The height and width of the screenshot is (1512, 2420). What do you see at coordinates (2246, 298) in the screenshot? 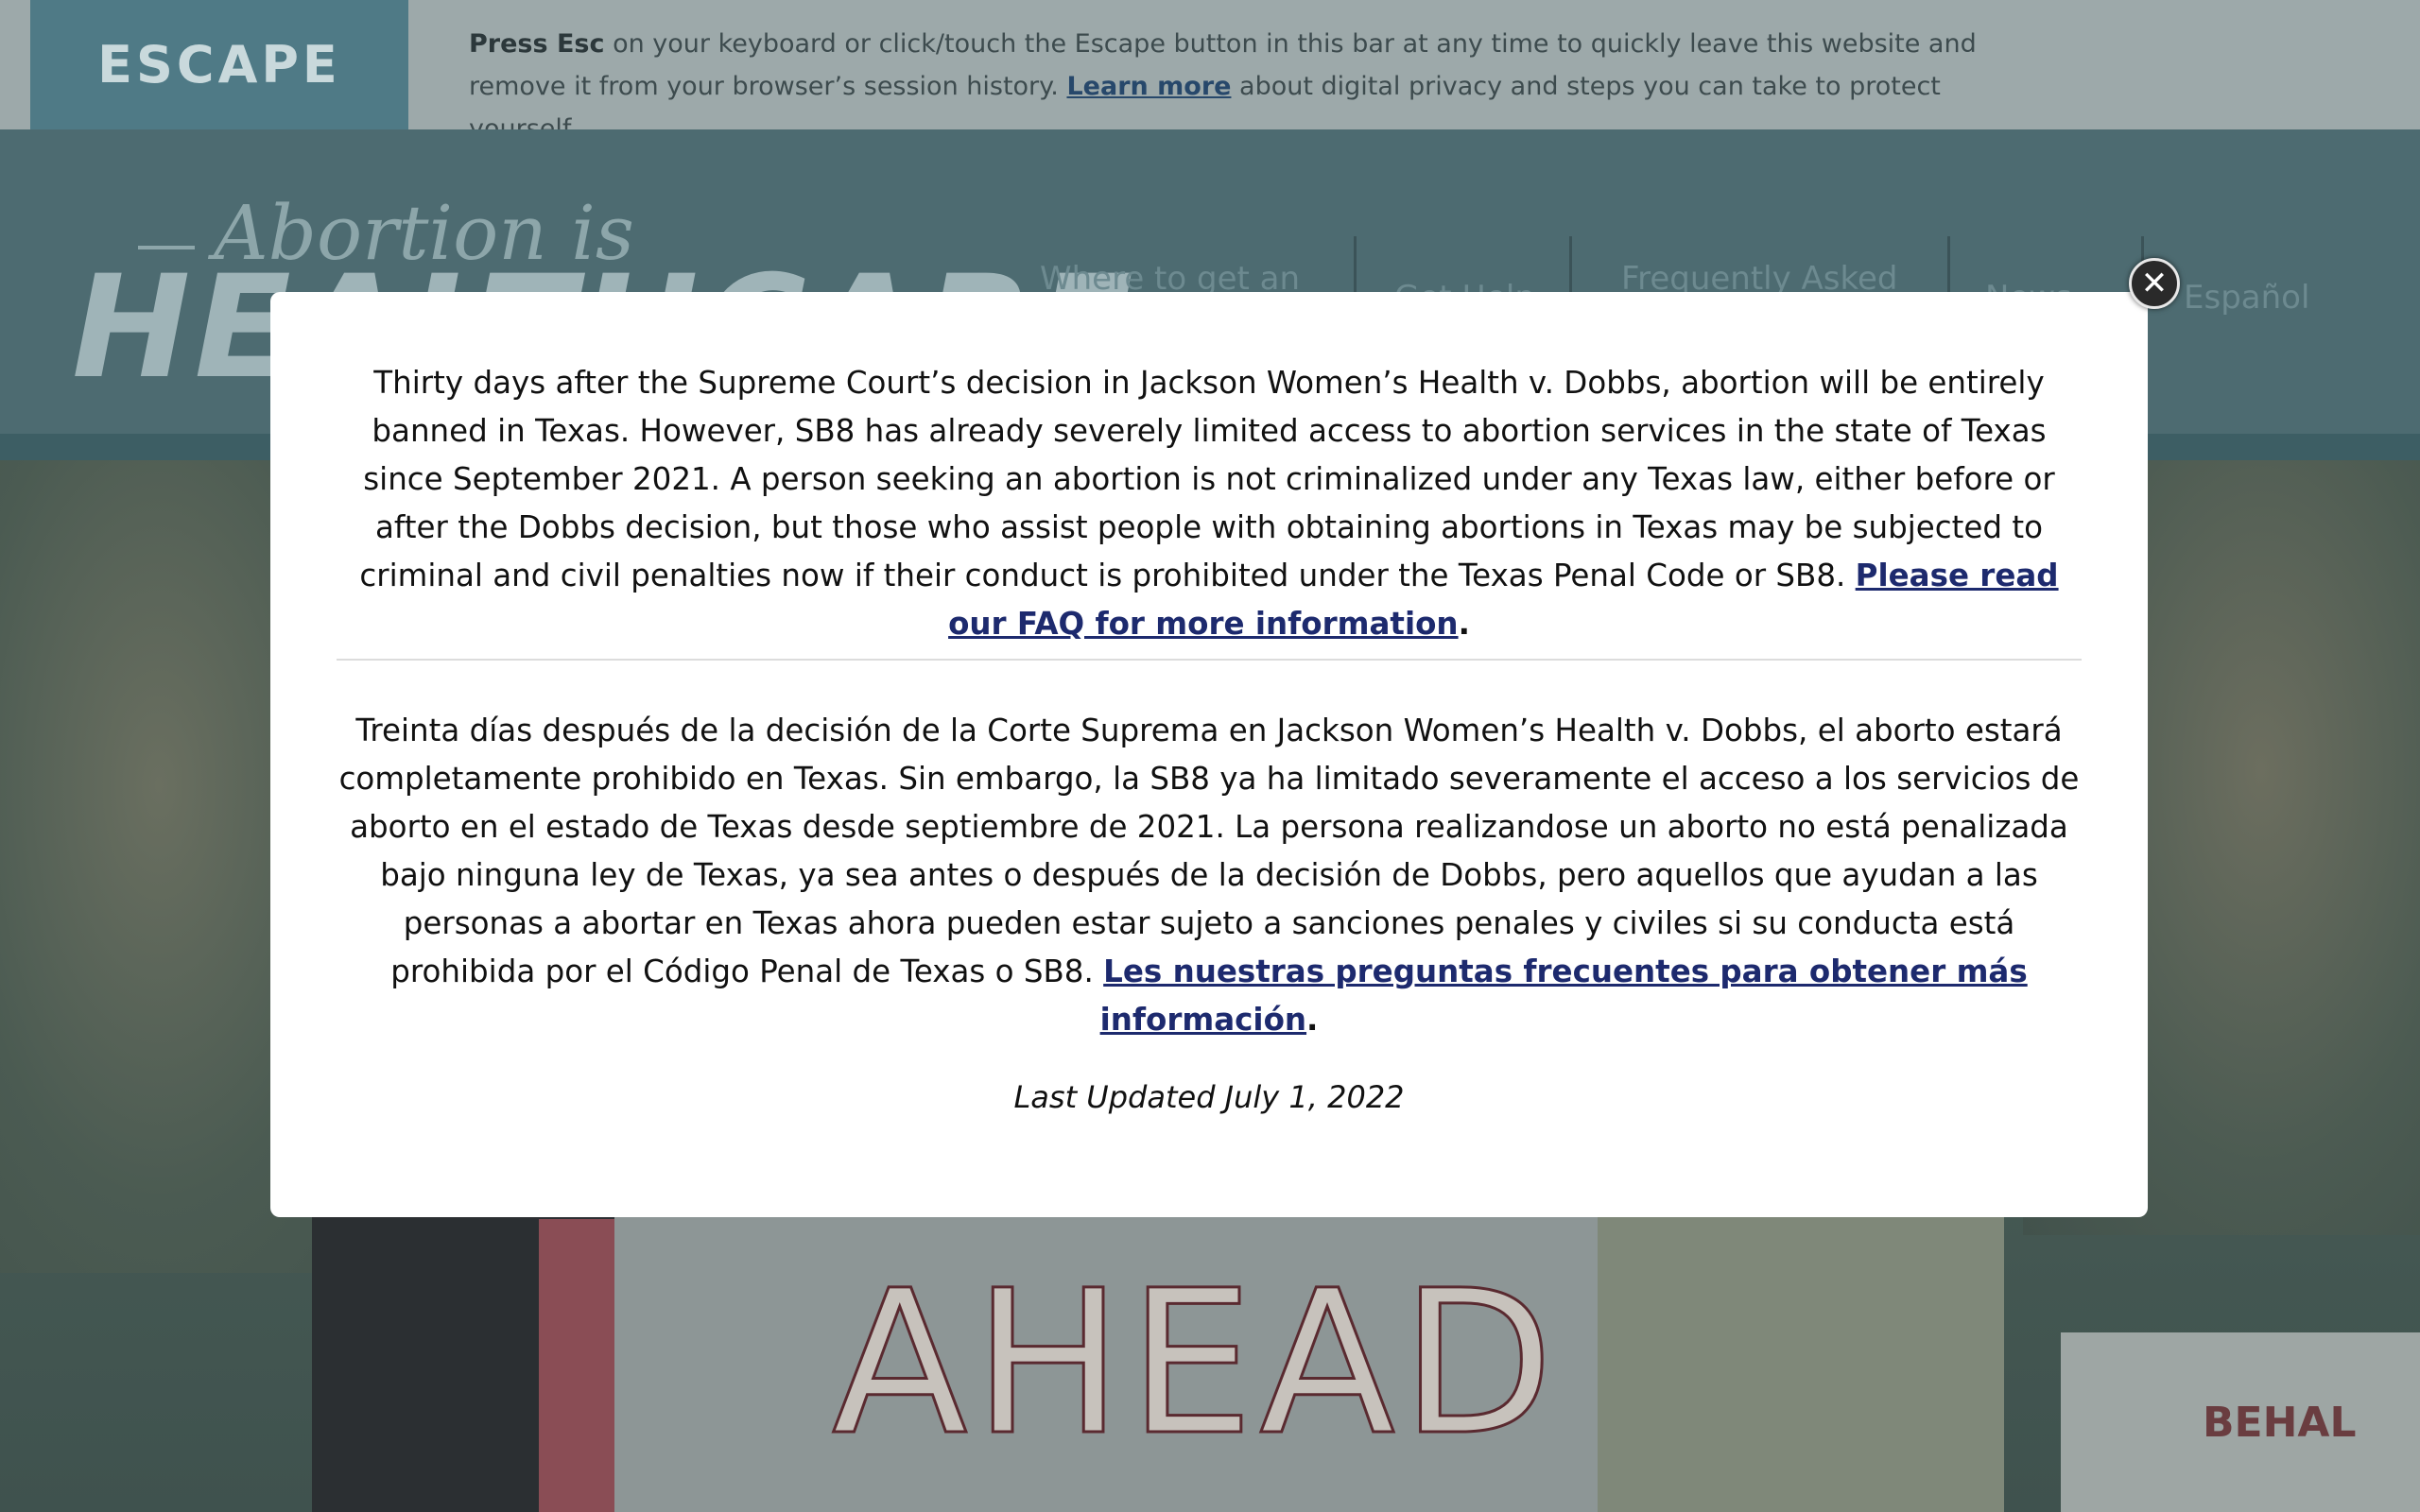
I see `nav-item-espanol: Español` at bounding box center [2246, 298].